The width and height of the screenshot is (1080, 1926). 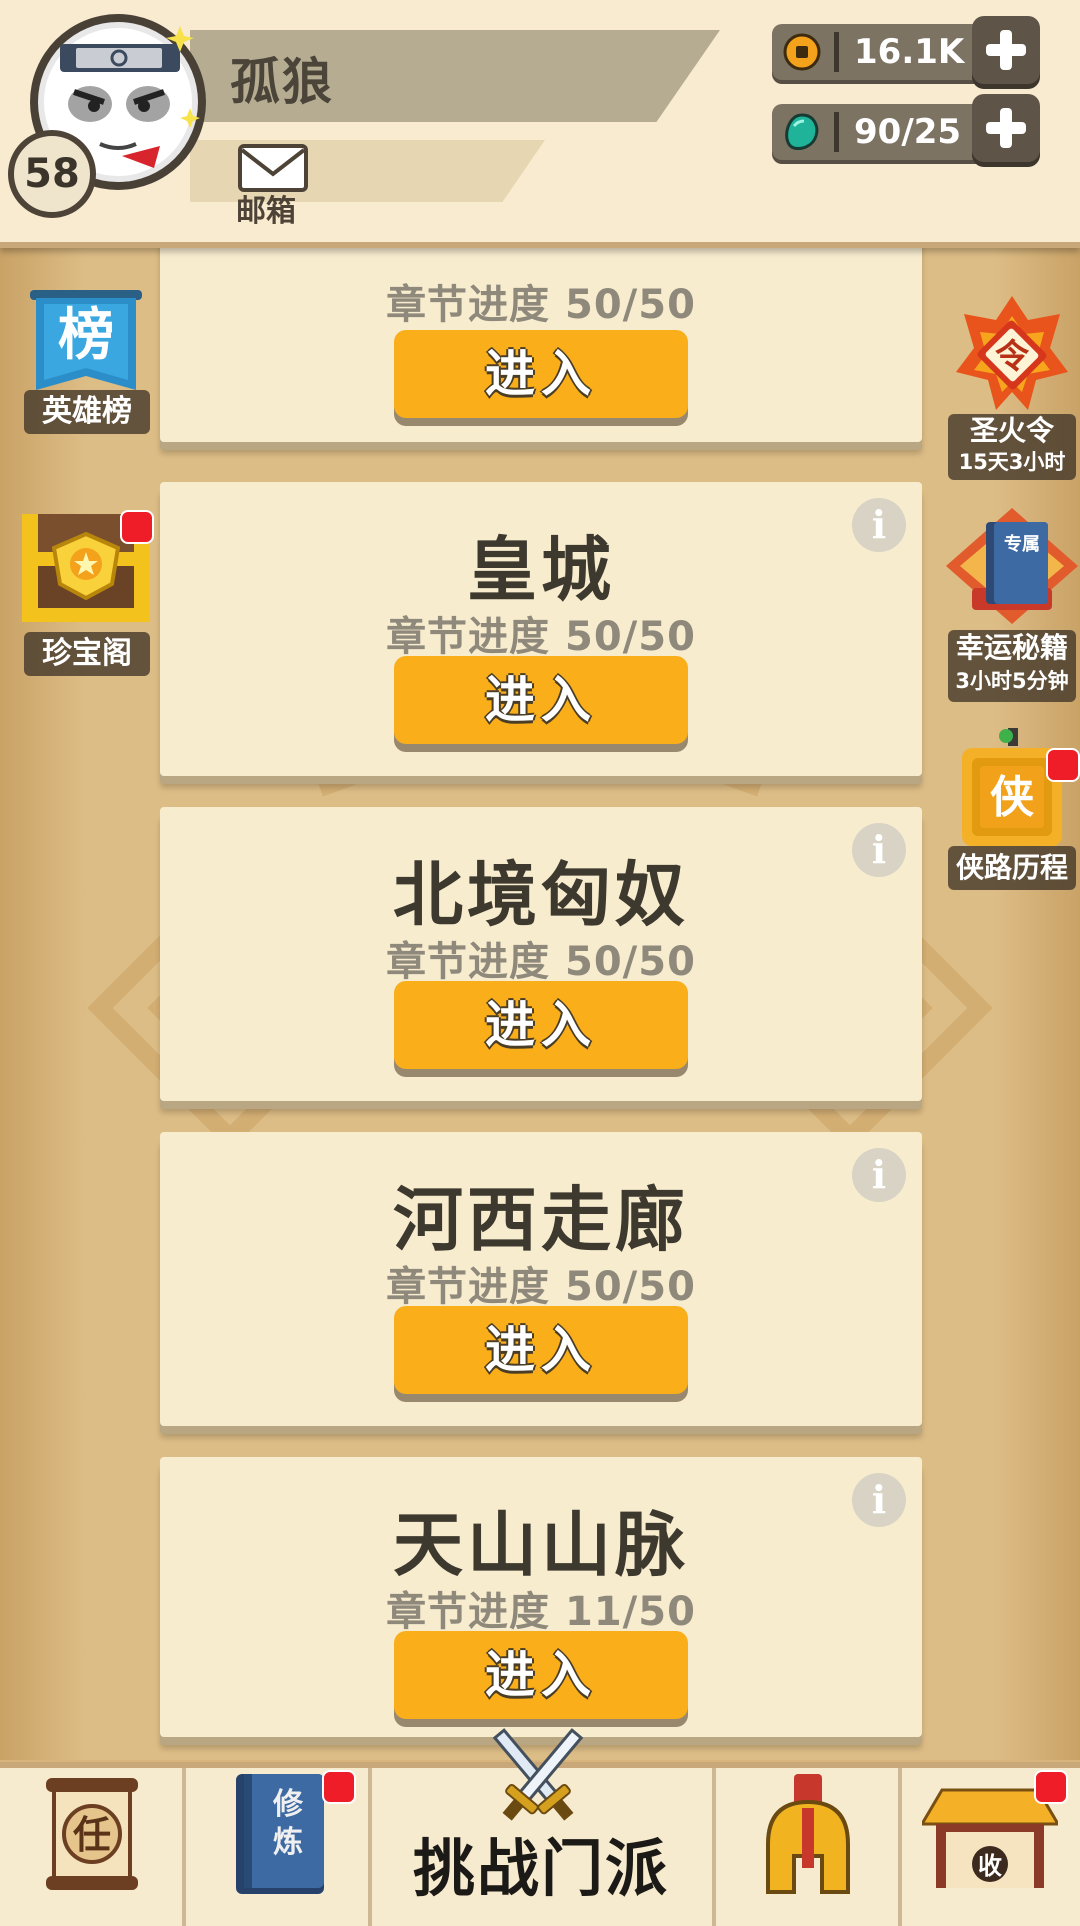 What do you see at coordinates (802, 131) in the screenshot?
I see `green-gem-icon` at bounding box center [802, 131].